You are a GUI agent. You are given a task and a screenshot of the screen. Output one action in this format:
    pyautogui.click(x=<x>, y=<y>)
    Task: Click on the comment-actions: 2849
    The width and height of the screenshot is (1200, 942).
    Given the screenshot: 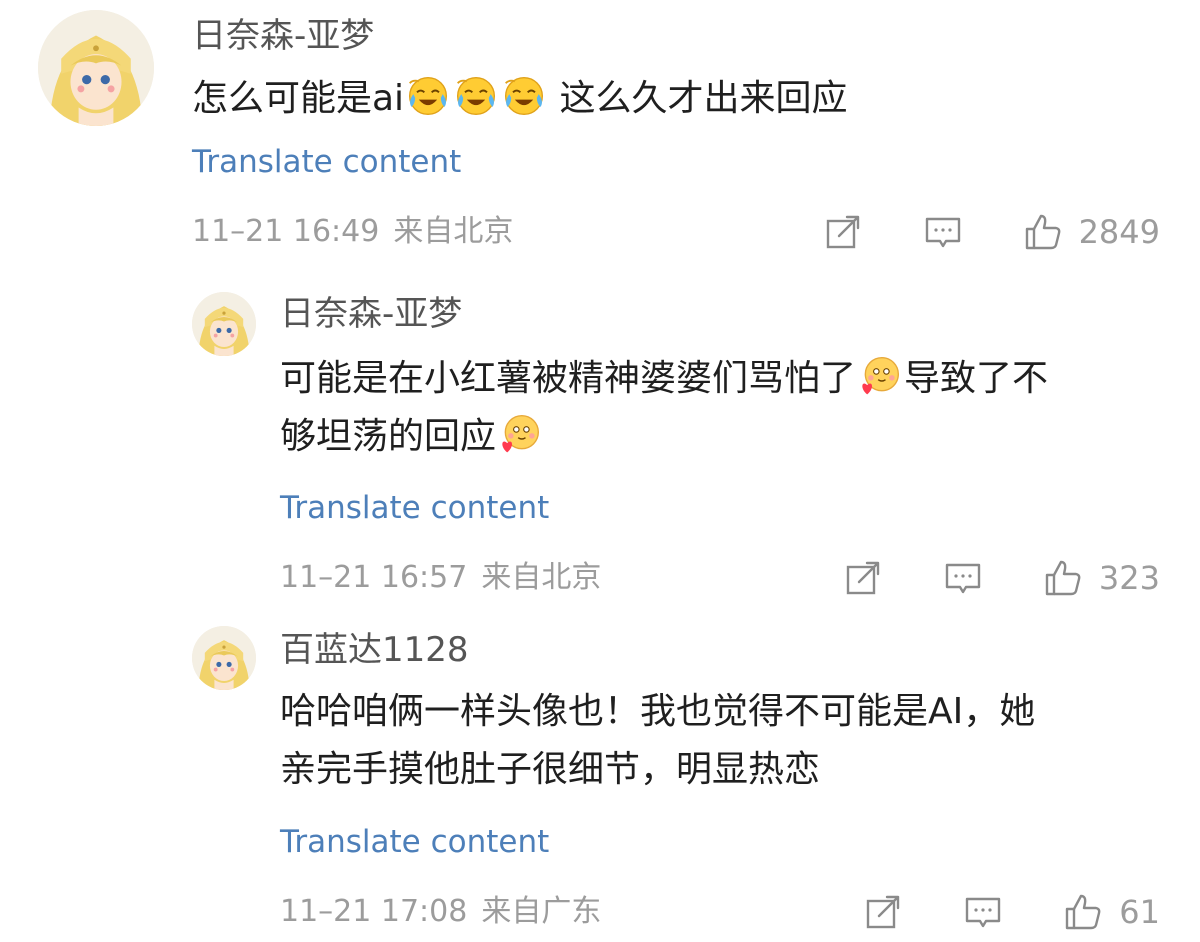 What is the action you would take?
    pyautogui.click(x=991, y=232)
    